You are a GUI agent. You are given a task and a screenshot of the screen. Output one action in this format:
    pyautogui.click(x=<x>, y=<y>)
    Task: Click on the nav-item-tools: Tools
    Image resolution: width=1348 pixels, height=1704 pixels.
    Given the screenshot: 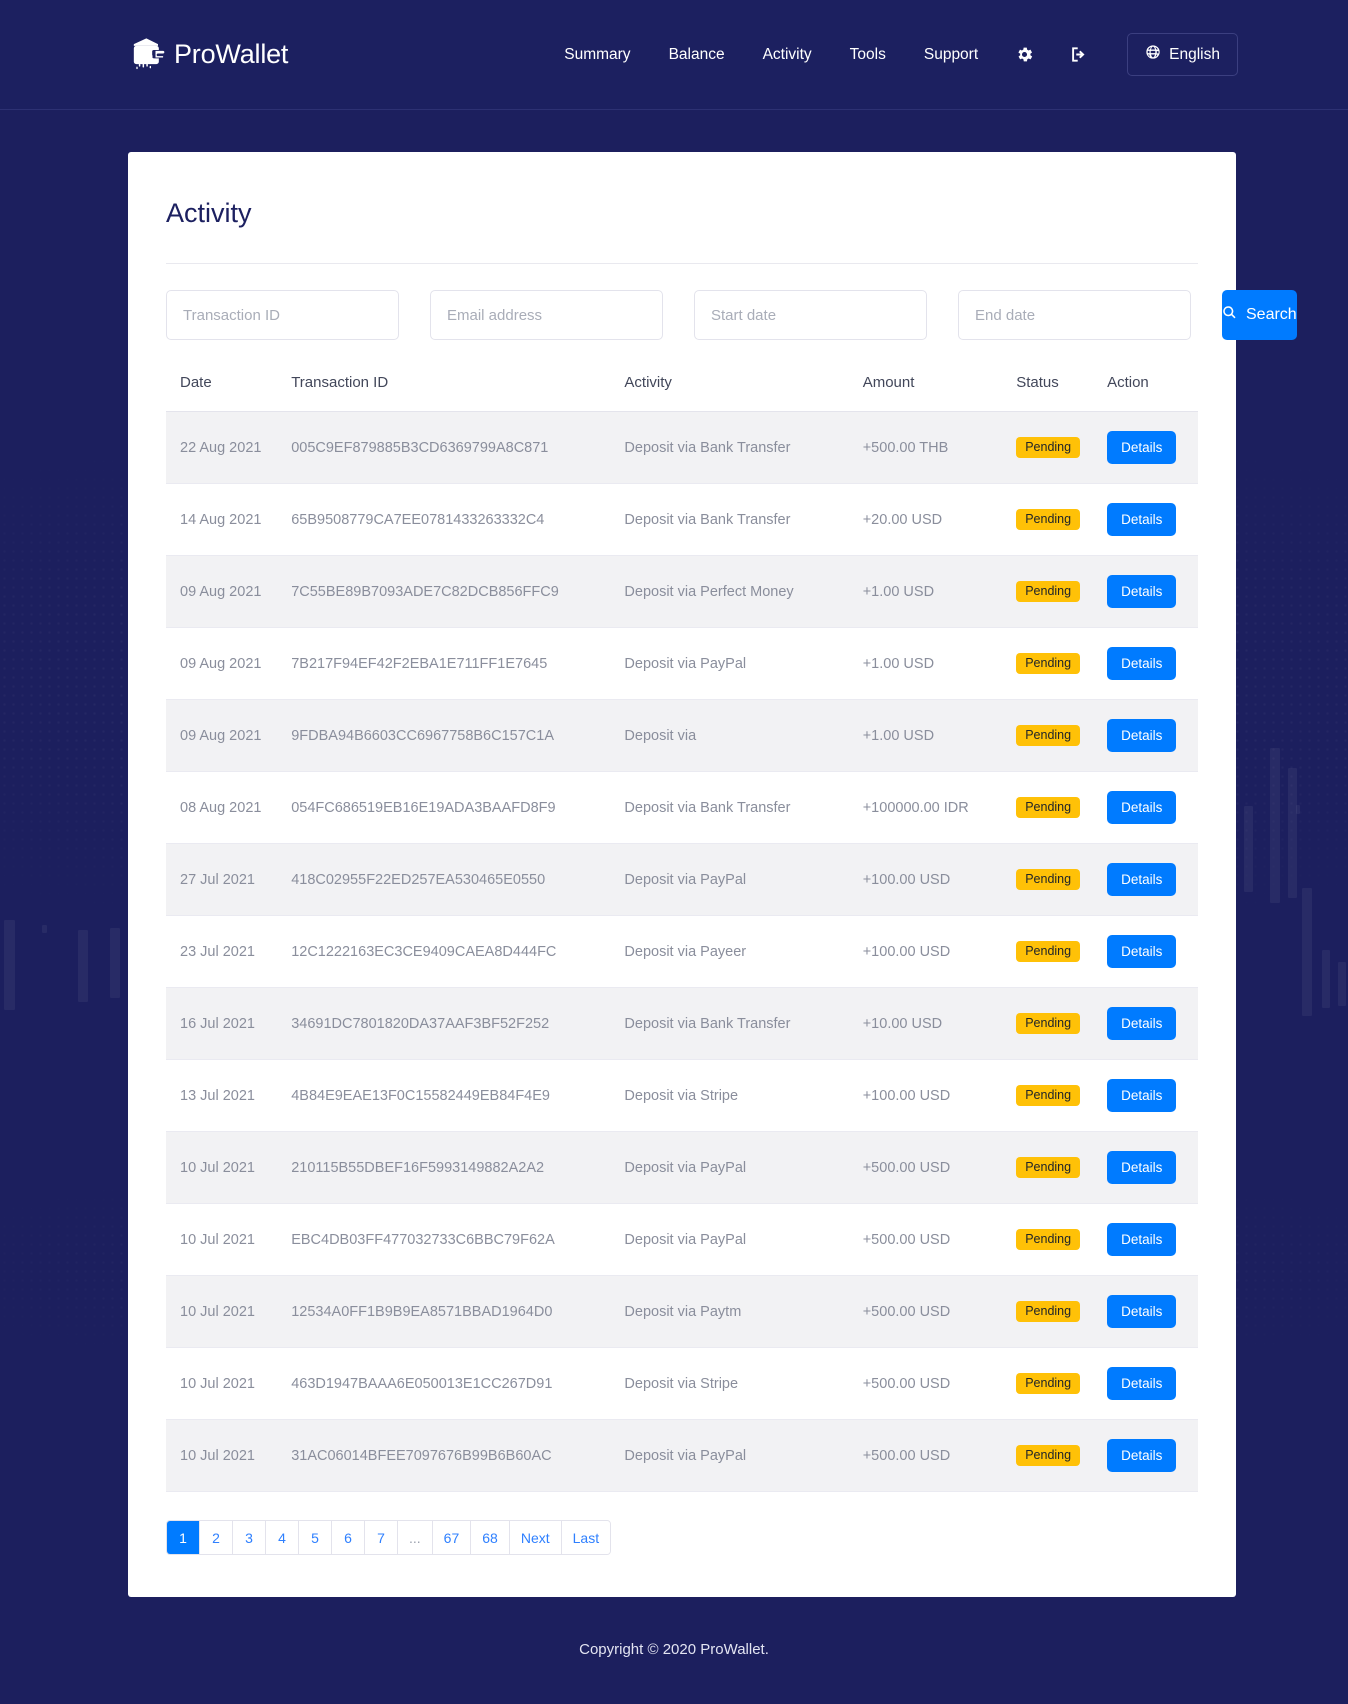 What is the action you would take?
    pyautogui.click(x=868, y=55)
    